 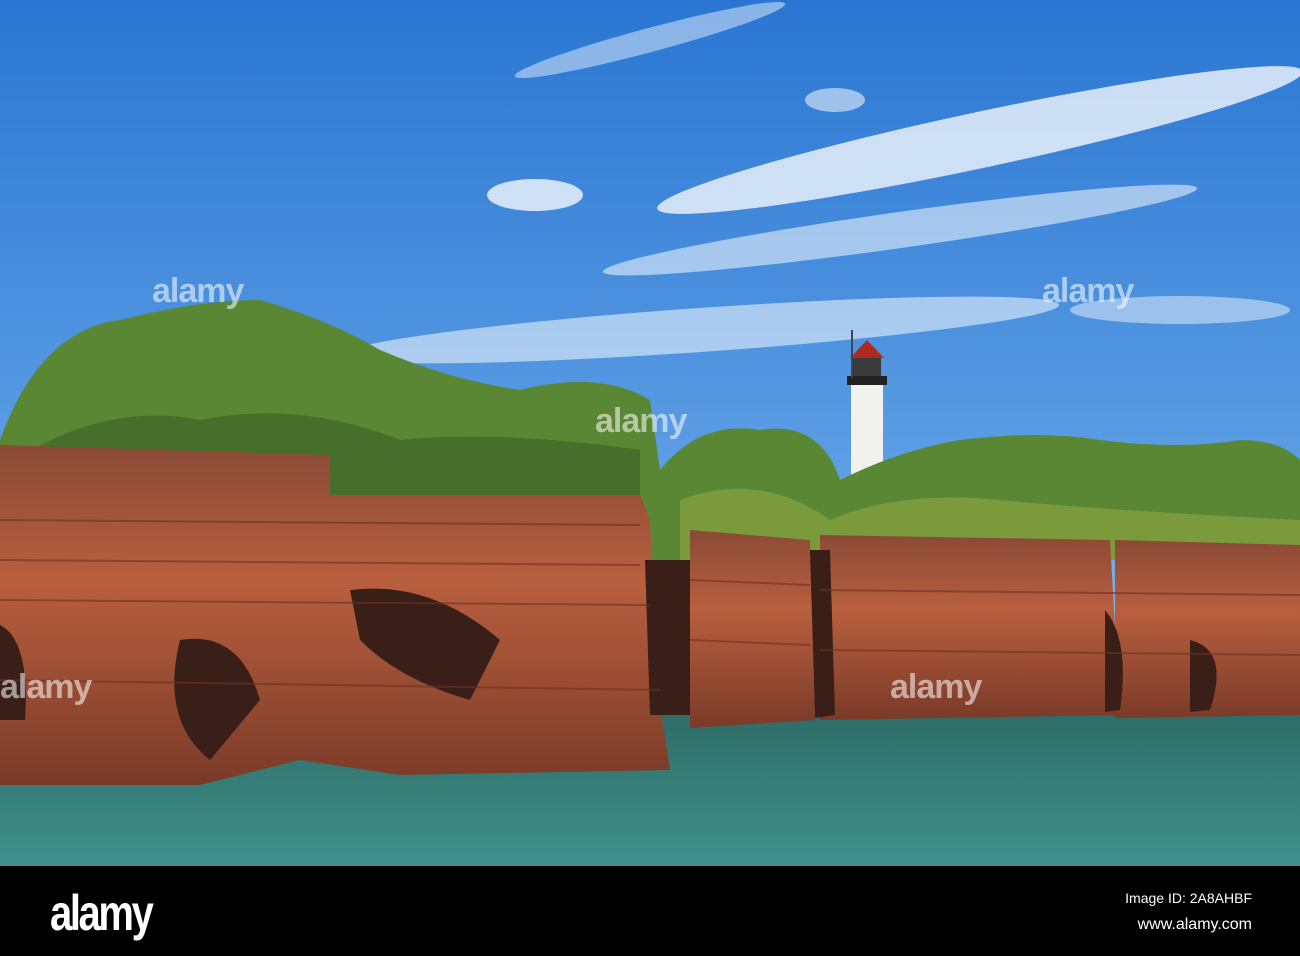 I want to click on footer-bar: alamy Image ID: 2A8AHBF www.alamy.com, so click(x=650, y=911).